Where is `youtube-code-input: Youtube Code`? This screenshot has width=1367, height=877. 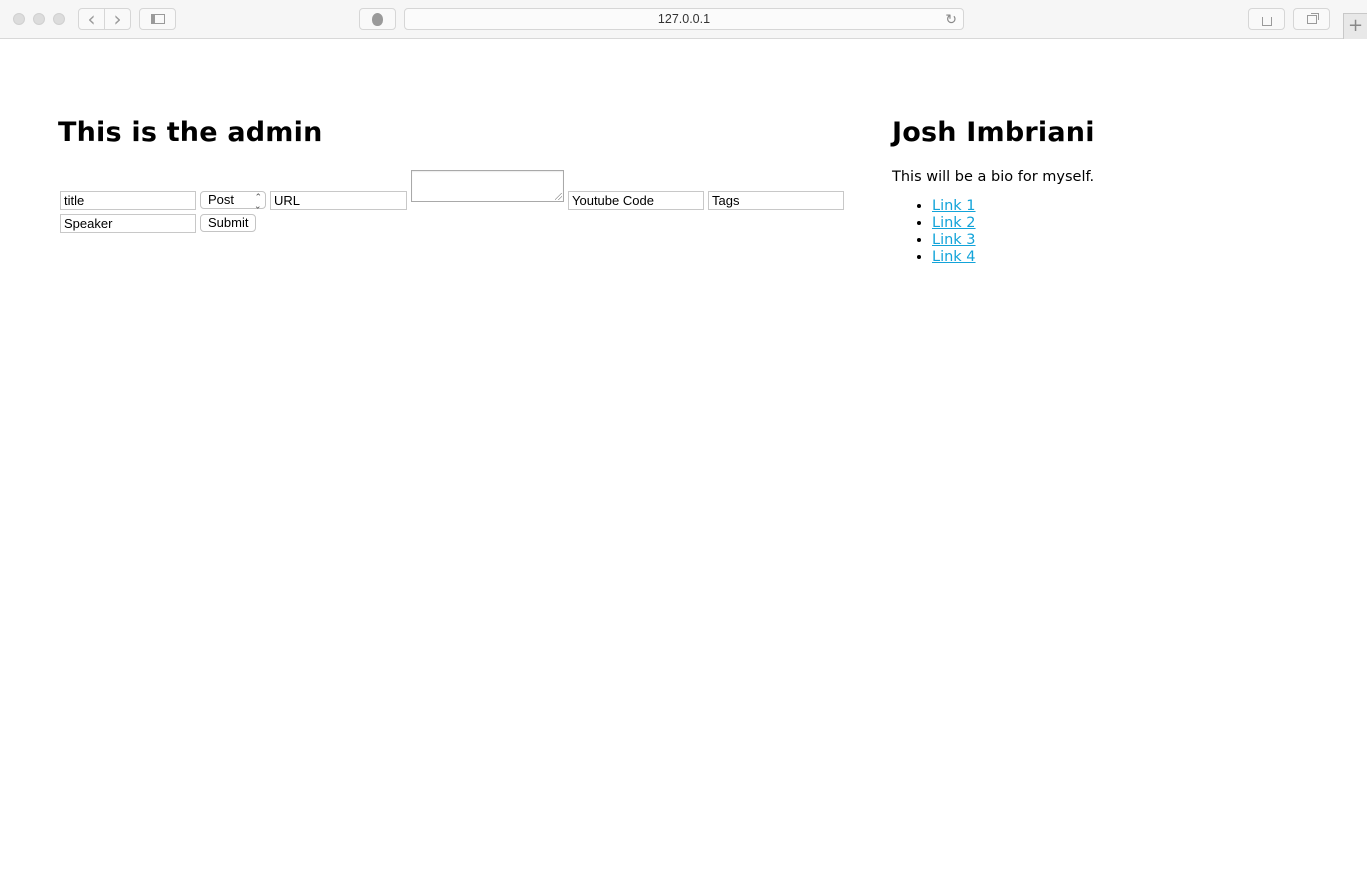 youtube-code-input: Youtube Code is located at coordinates (636, 200).